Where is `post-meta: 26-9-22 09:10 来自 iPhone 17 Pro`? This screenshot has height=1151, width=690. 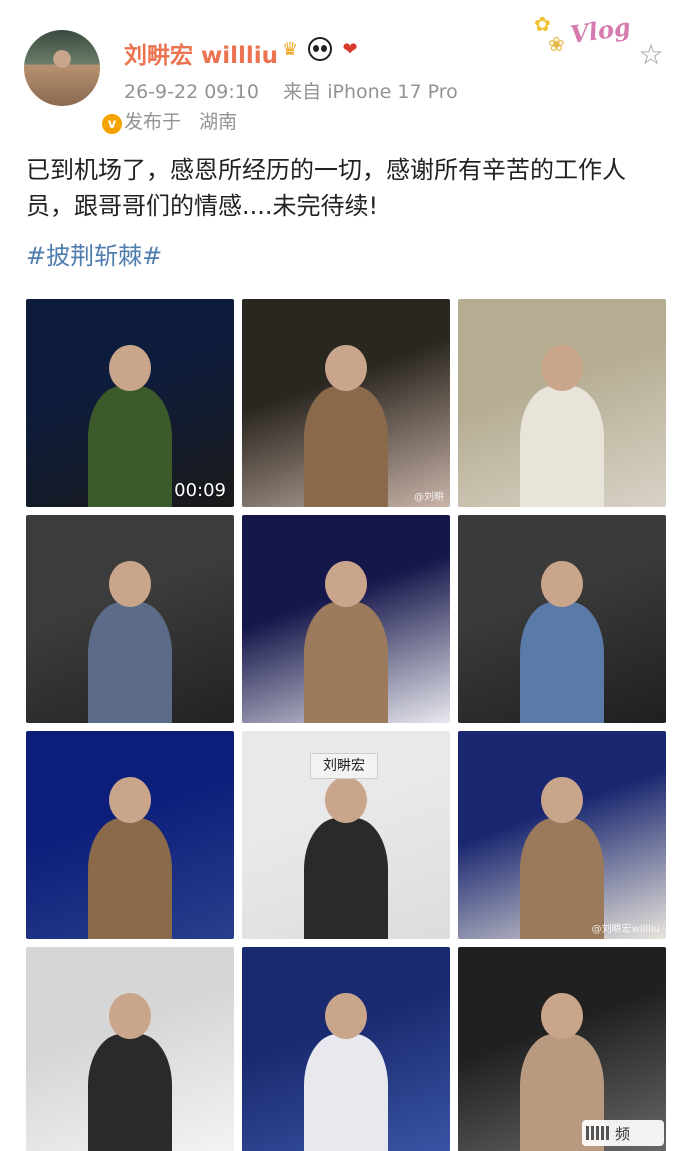
post-meta: 26-9-22 09:10 来自 iPhone 17 Pro is located at coordinates (291, 90).